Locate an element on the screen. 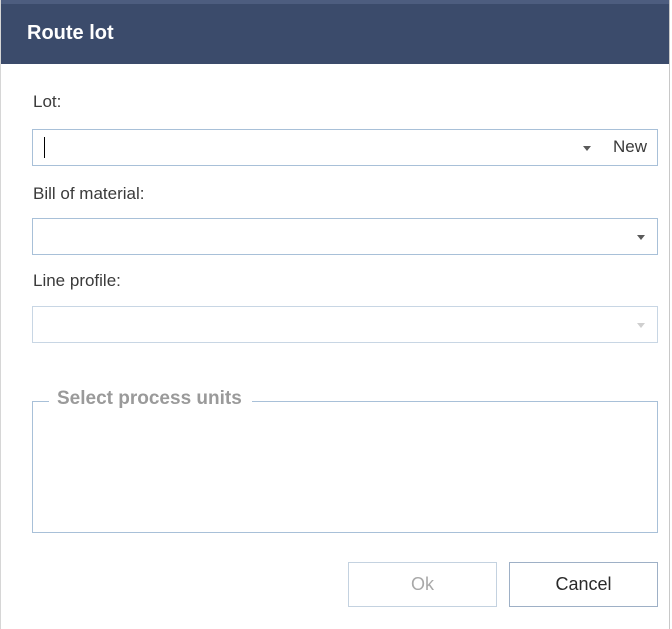  new-lot-button: New is located at coordinates (630, 147).